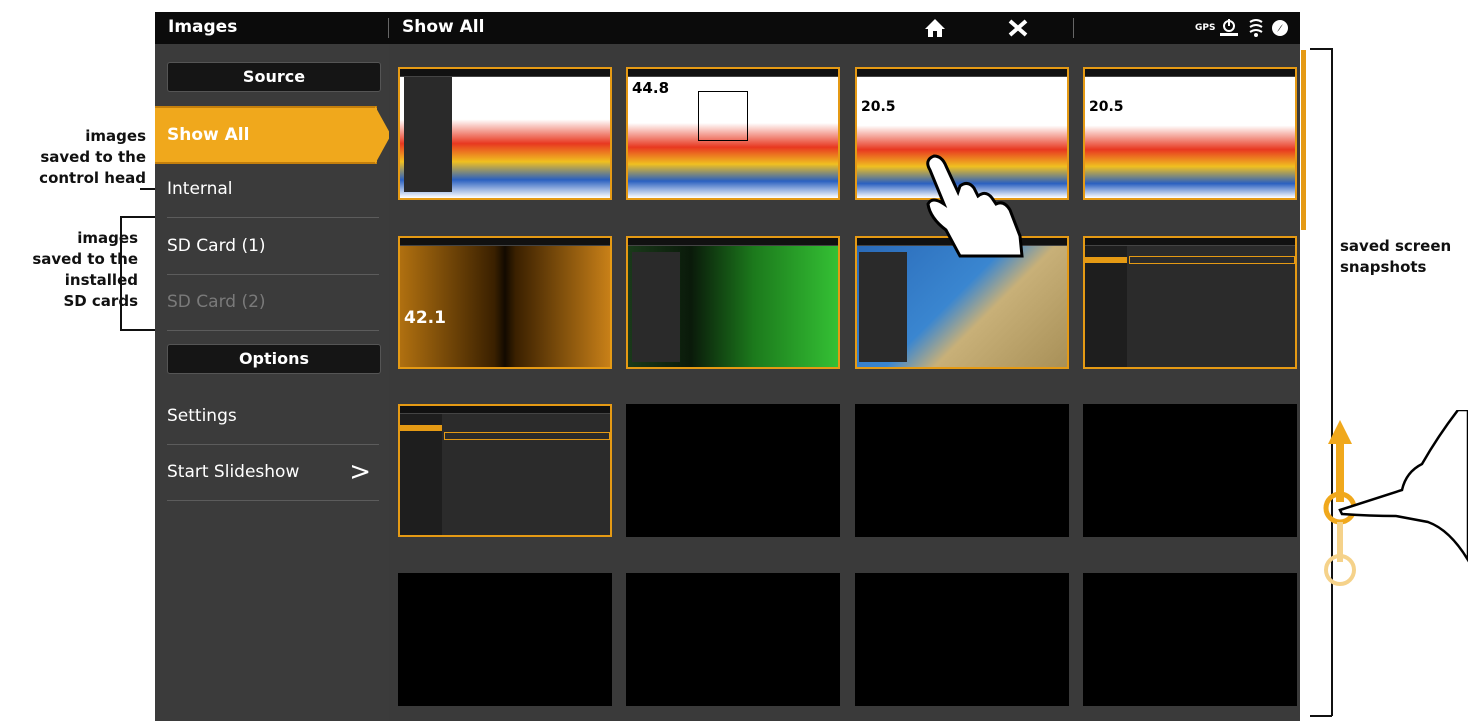 The image size is (1468, 721). What do you see at coordinates (101, 280) in the screenshot?
I see `annotation-line-3: installed` at bounding box center [101, 280].